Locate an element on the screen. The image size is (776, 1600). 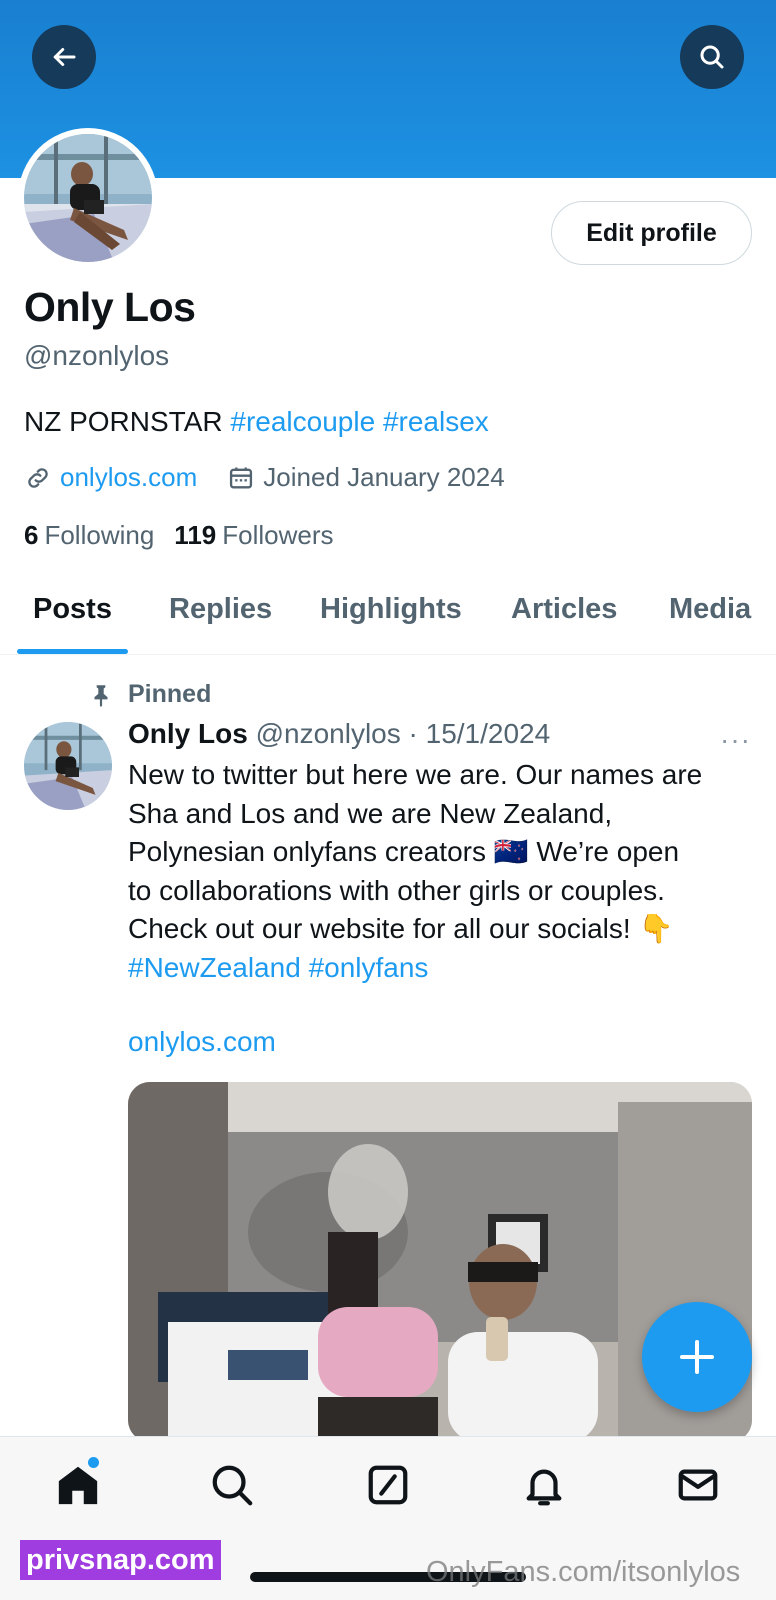
post-author-avatar is located at coordinates (68, 766).